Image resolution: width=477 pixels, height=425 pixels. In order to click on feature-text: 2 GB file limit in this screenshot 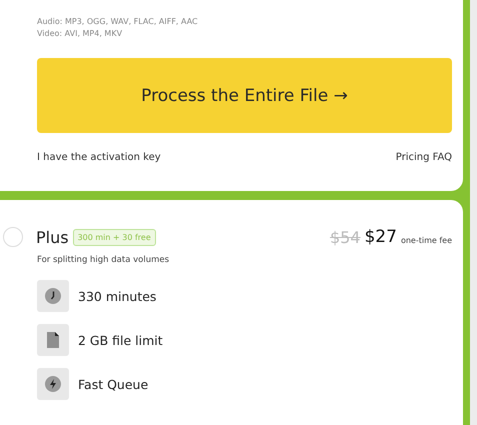, I will do `click(120, 340)`.